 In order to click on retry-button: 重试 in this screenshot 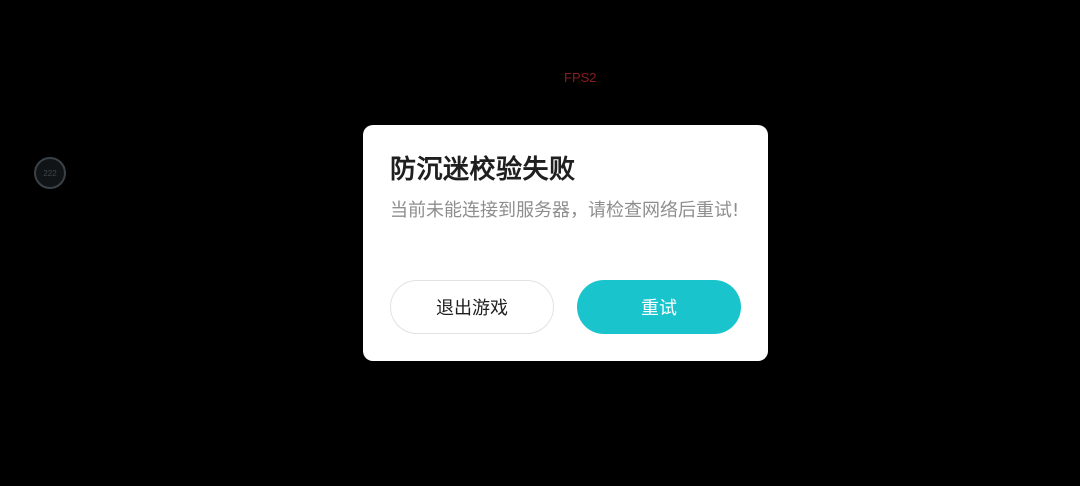, I will do `click(659, 307)`.